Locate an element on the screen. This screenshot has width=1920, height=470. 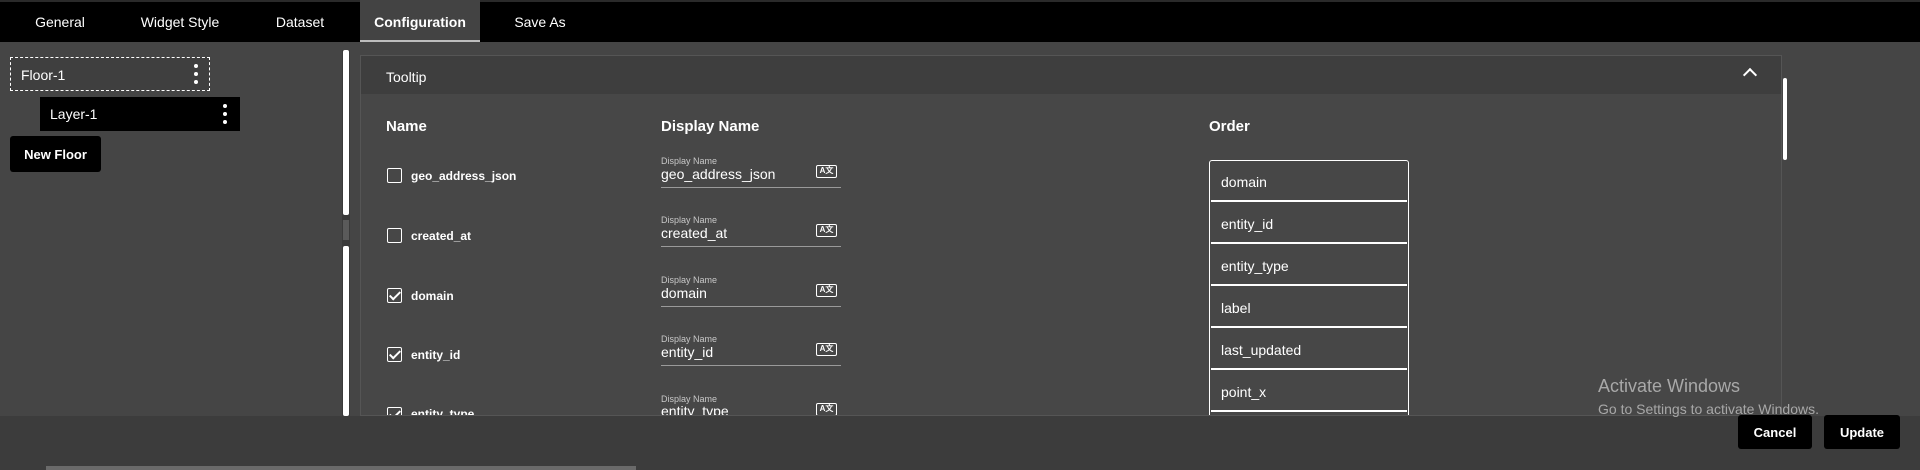
floor-item: Floor-1 is located at coordinates (110, 74).